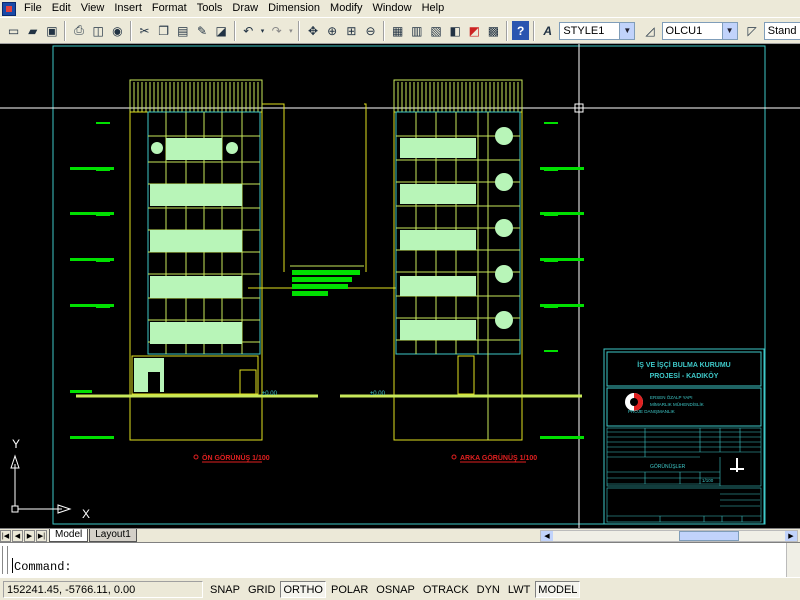  Describe the element at coordinates (793, 560) in the screenshot. I see `command-scrollbar` at that location.